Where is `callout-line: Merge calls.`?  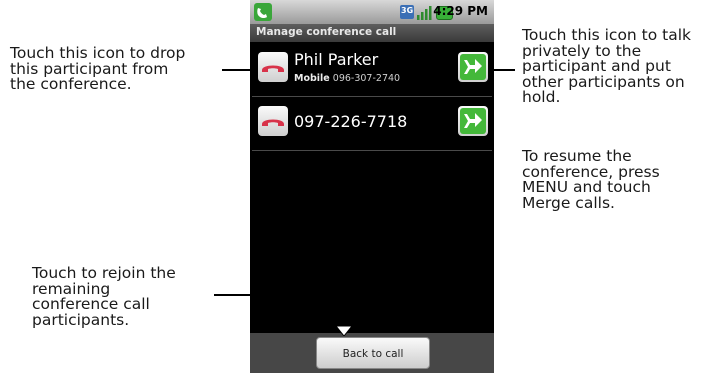 callout-line: Merge calls. is located at coordinates (568, 202).